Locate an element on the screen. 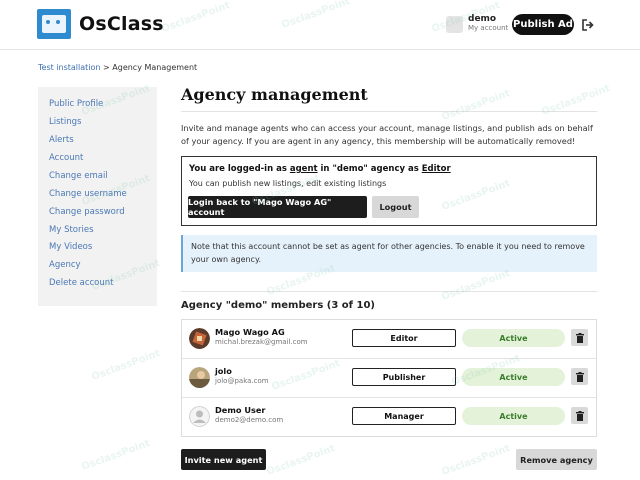  sidebar-item-my-videos: My Videos is located at coordinates (70, 247).